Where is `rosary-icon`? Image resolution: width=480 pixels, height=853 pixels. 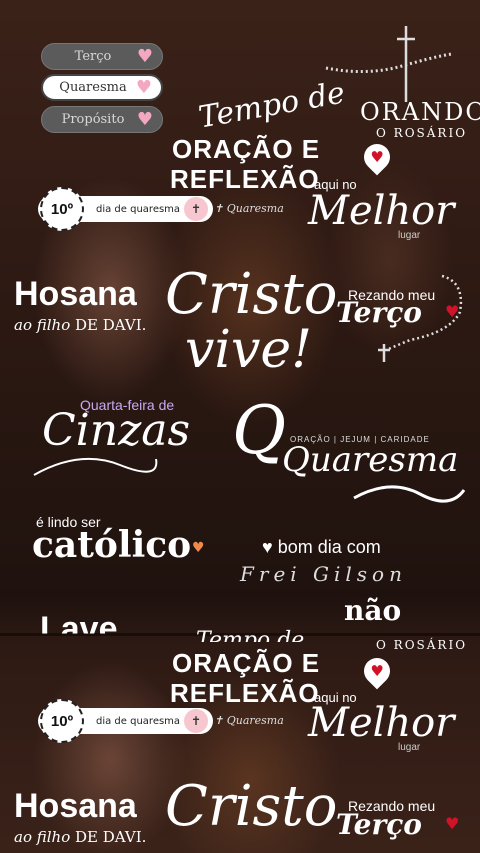
rosary-icon is located at coordinates (420, 318).